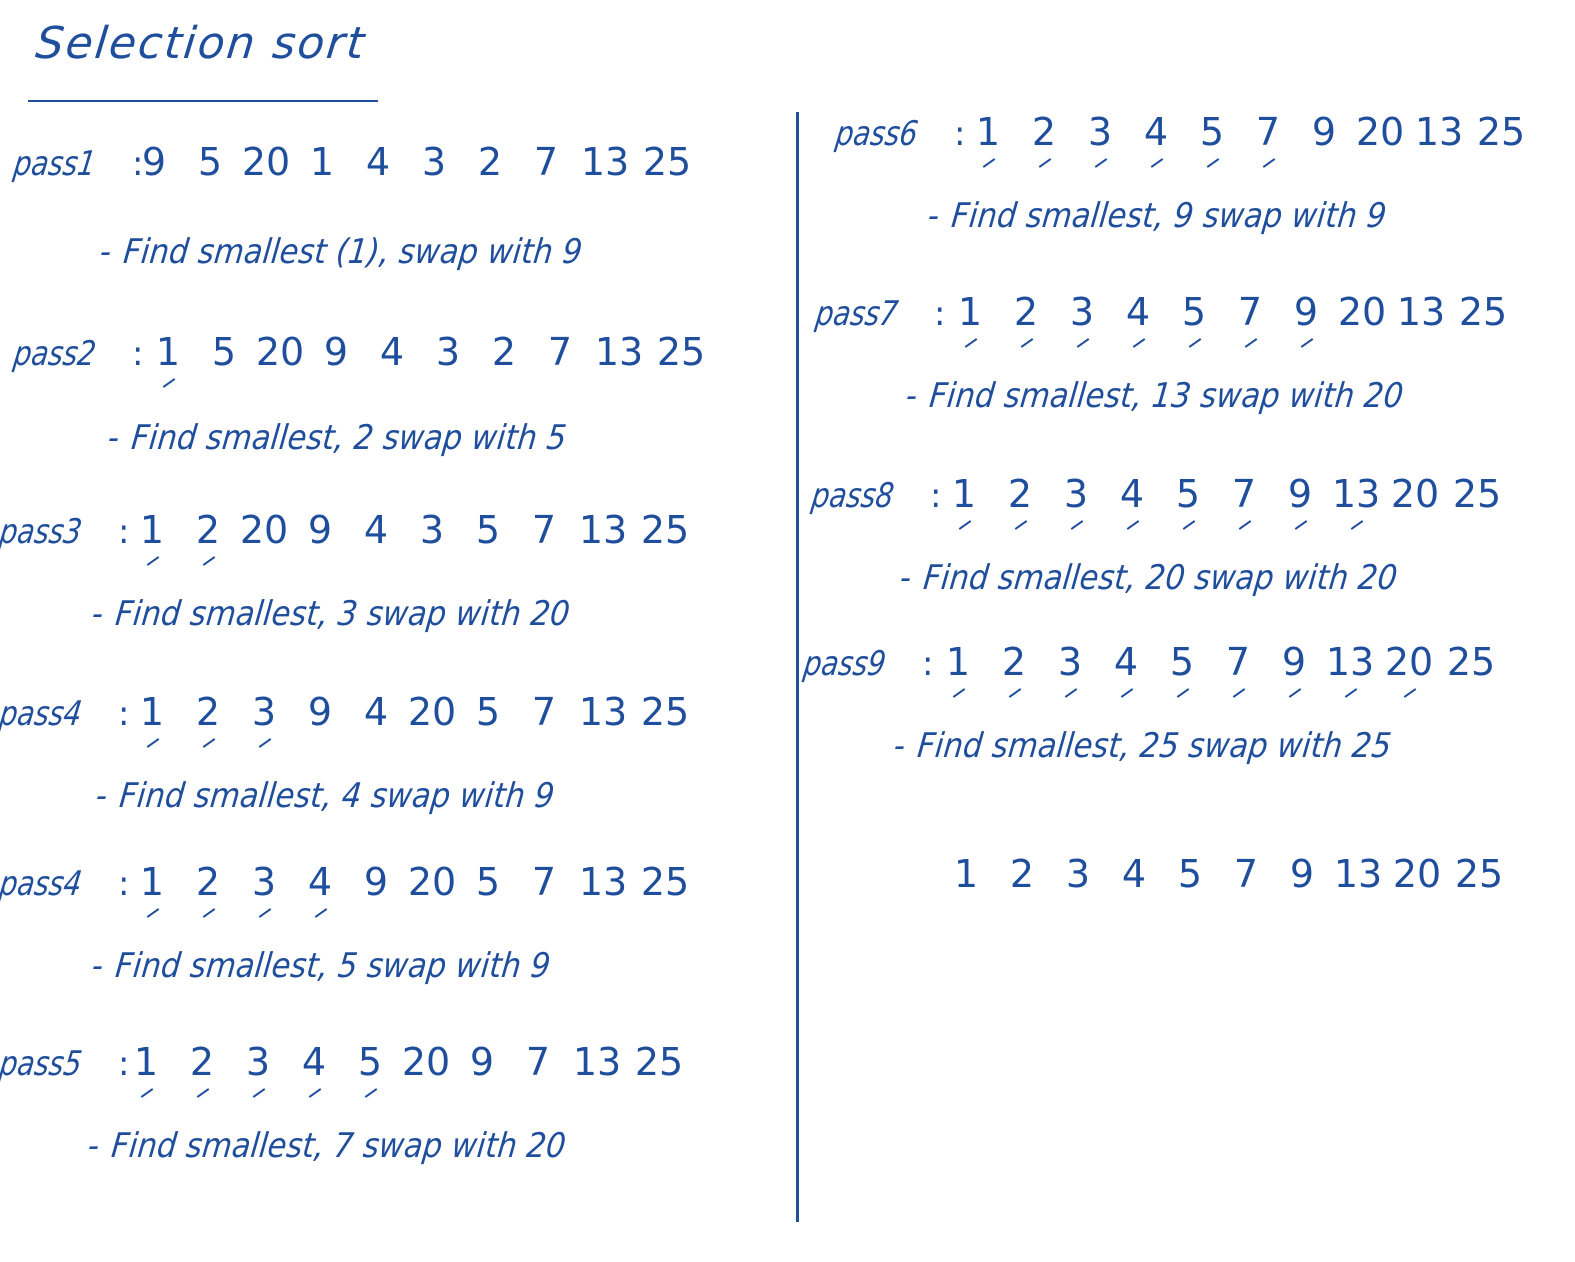 This screenshot has width=1575, height=1262. What do you see at coordinates (877, 134) in the screenshot?
I see `pass-label: pass6` at bounding box center [877, 134].